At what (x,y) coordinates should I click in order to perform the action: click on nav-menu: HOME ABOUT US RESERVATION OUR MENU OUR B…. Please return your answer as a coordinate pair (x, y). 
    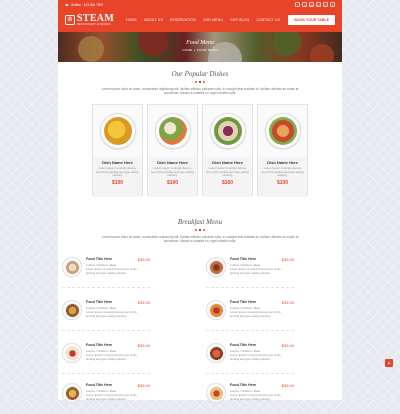
    Looking at the image, I should click on (203, 20).